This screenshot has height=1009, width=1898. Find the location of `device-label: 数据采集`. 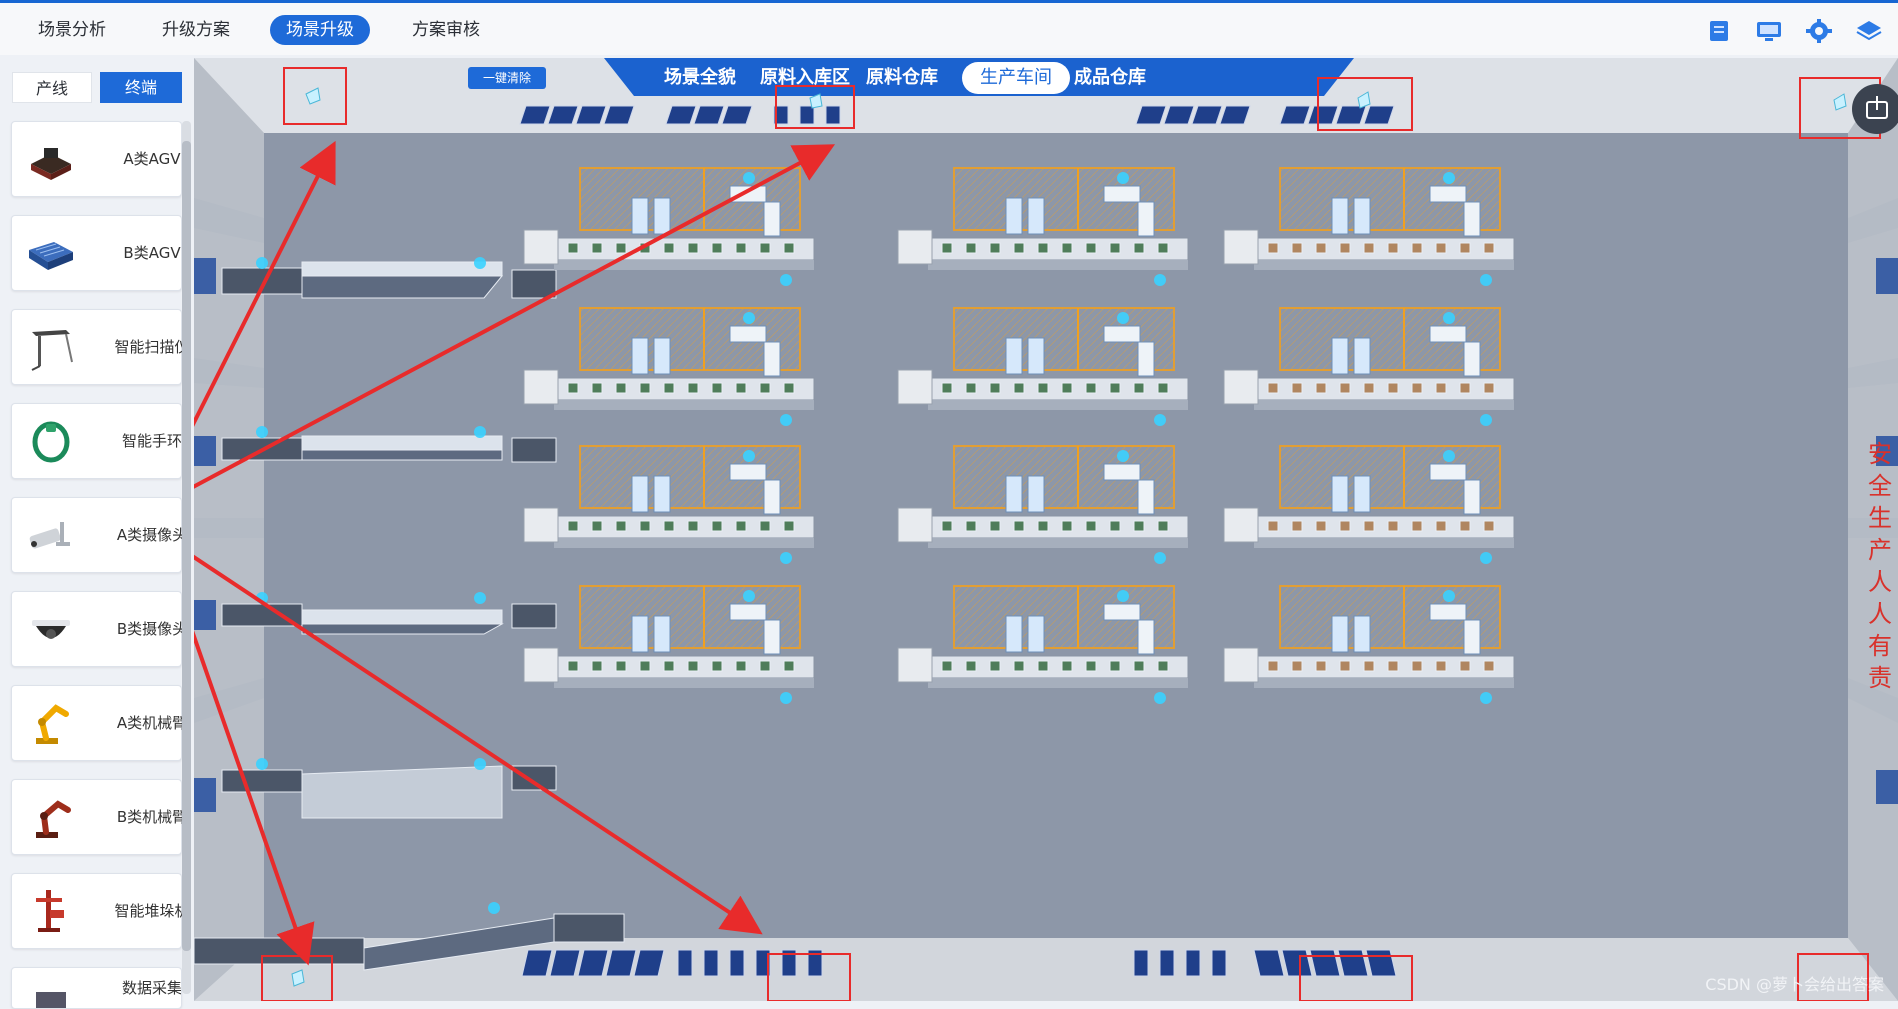

device-label: 数据采集 is located at coordinates (151, 987).